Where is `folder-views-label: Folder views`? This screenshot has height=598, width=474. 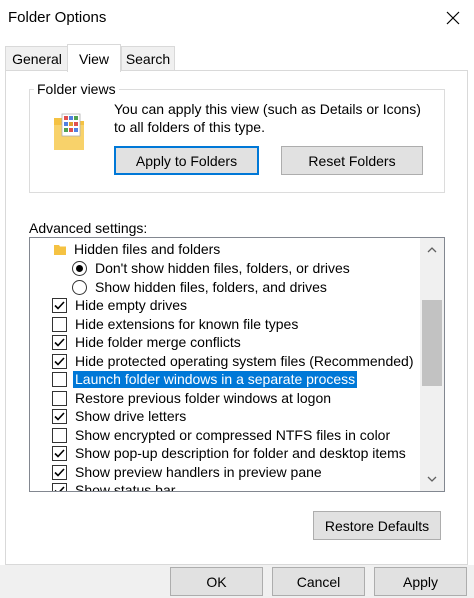
folder-views-label: Folder views is located at coordinates (76, 89).